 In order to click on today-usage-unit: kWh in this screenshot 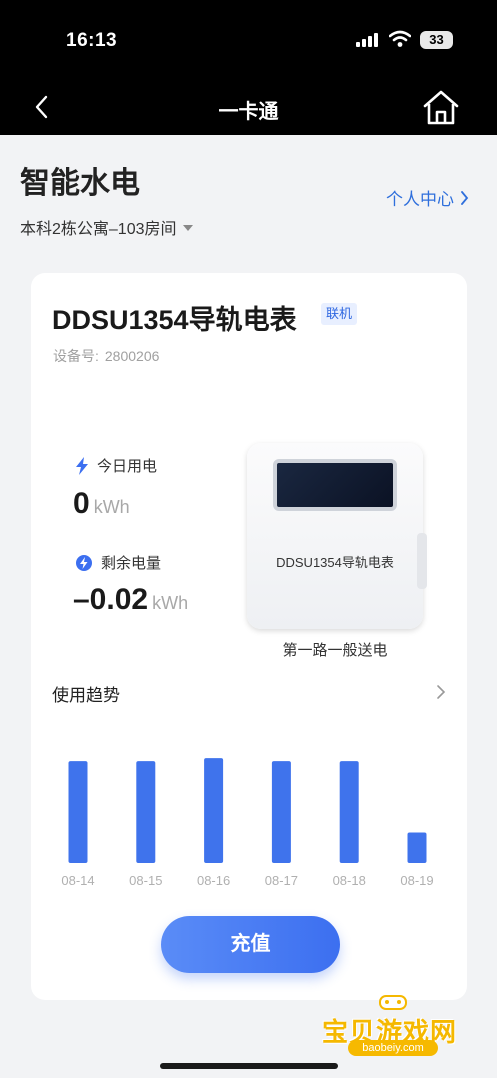, I will do `click(111, 507)`.